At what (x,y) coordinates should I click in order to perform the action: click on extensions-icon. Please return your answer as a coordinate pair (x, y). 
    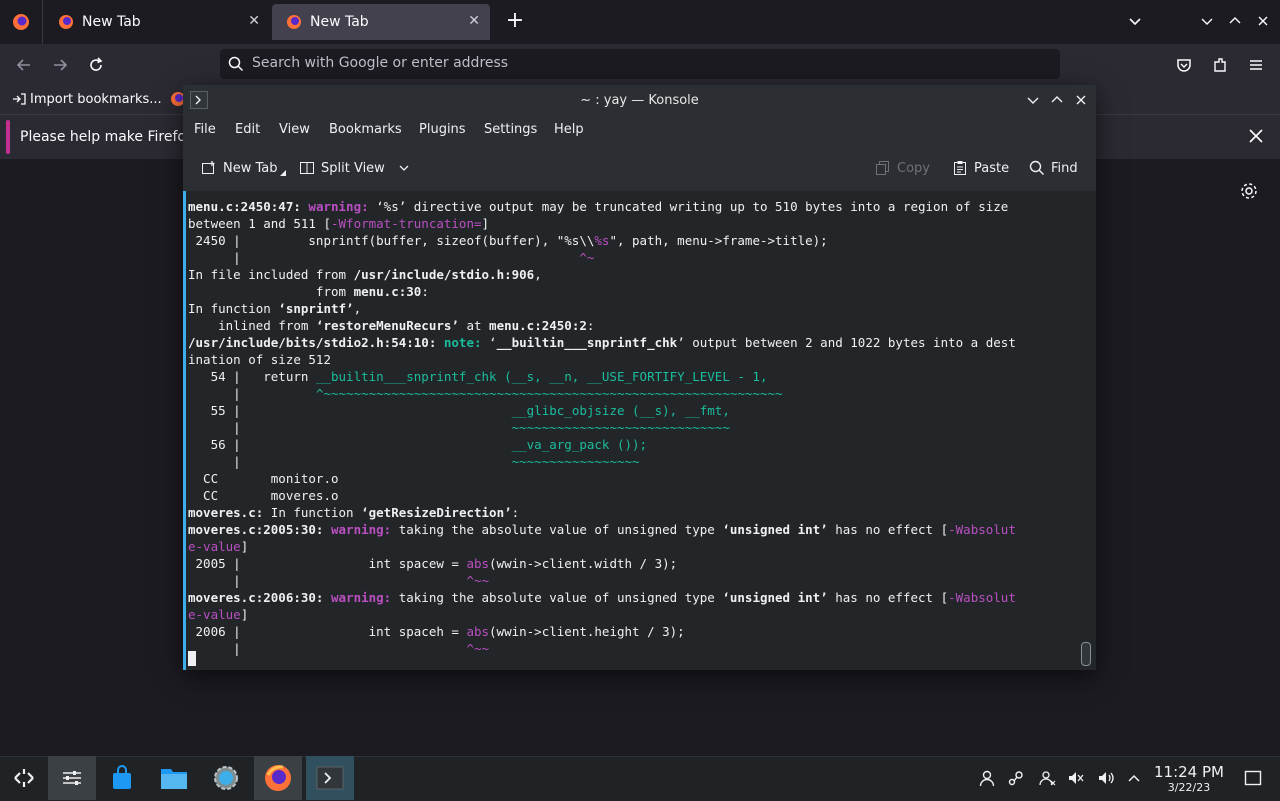
    Looking at the image, I should click on (1220, 65).